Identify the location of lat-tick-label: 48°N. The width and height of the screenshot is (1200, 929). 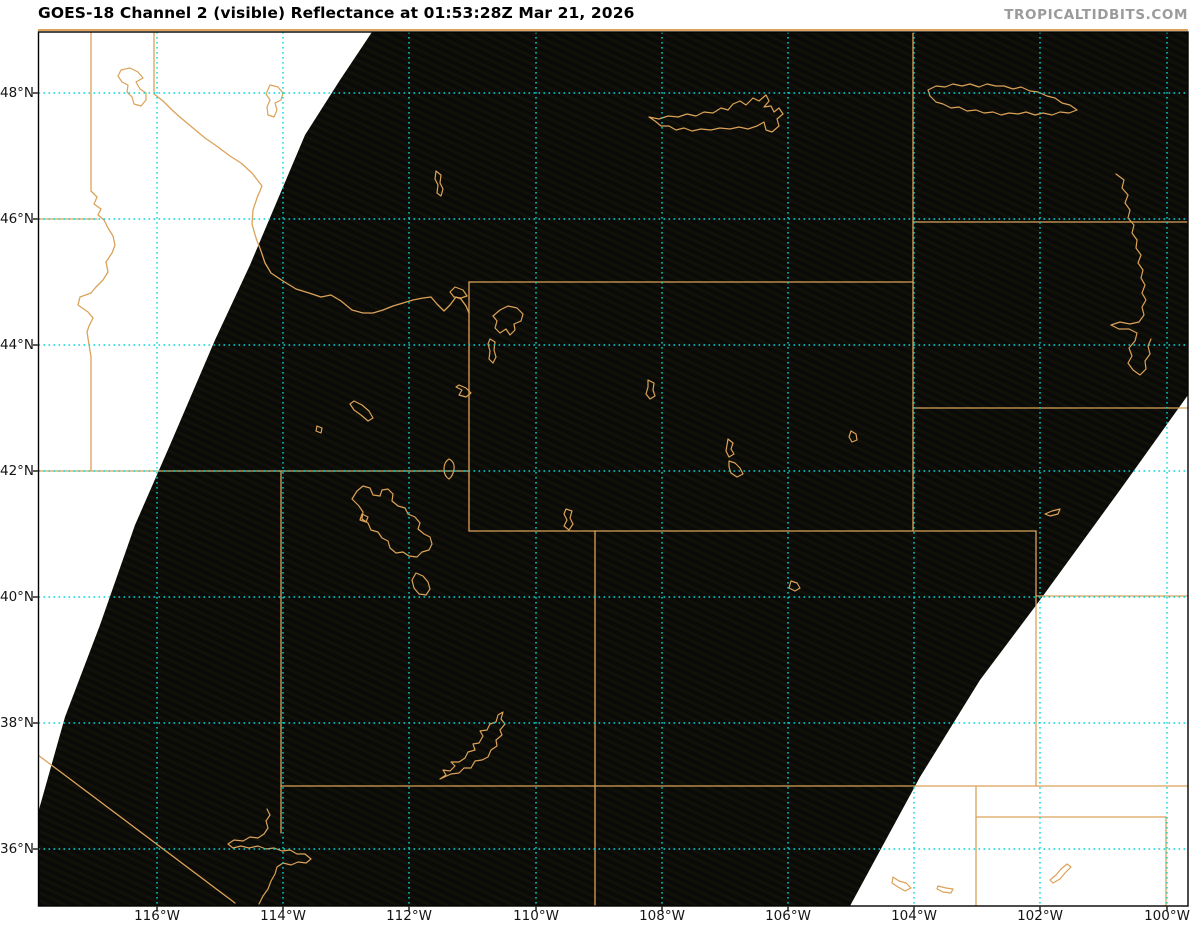
(17, 93).